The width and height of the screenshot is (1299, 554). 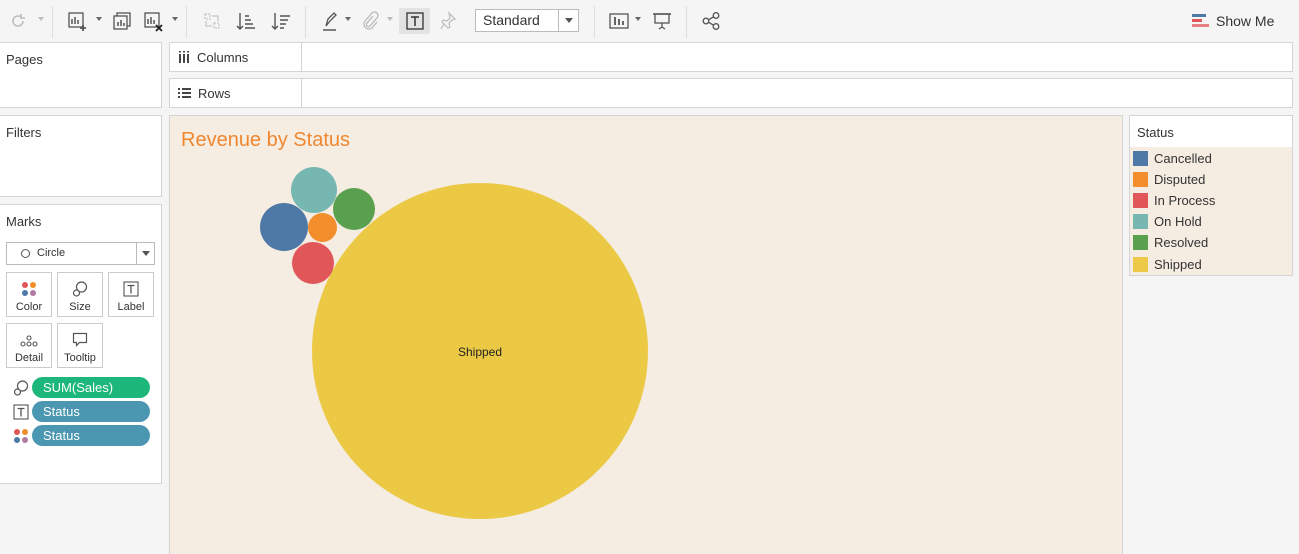 I want to click on columns-shelf-header: Columns, so click(x=236, y=57).